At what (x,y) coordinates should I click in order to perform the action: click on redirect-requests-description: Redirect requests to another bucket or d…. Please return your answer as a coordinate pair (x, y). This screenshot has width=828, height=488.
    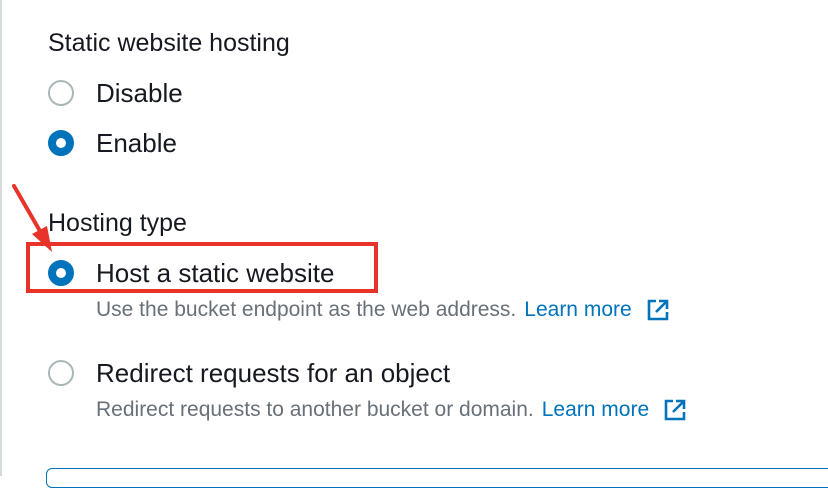
    Looking at the image, I should click on (391, 410).